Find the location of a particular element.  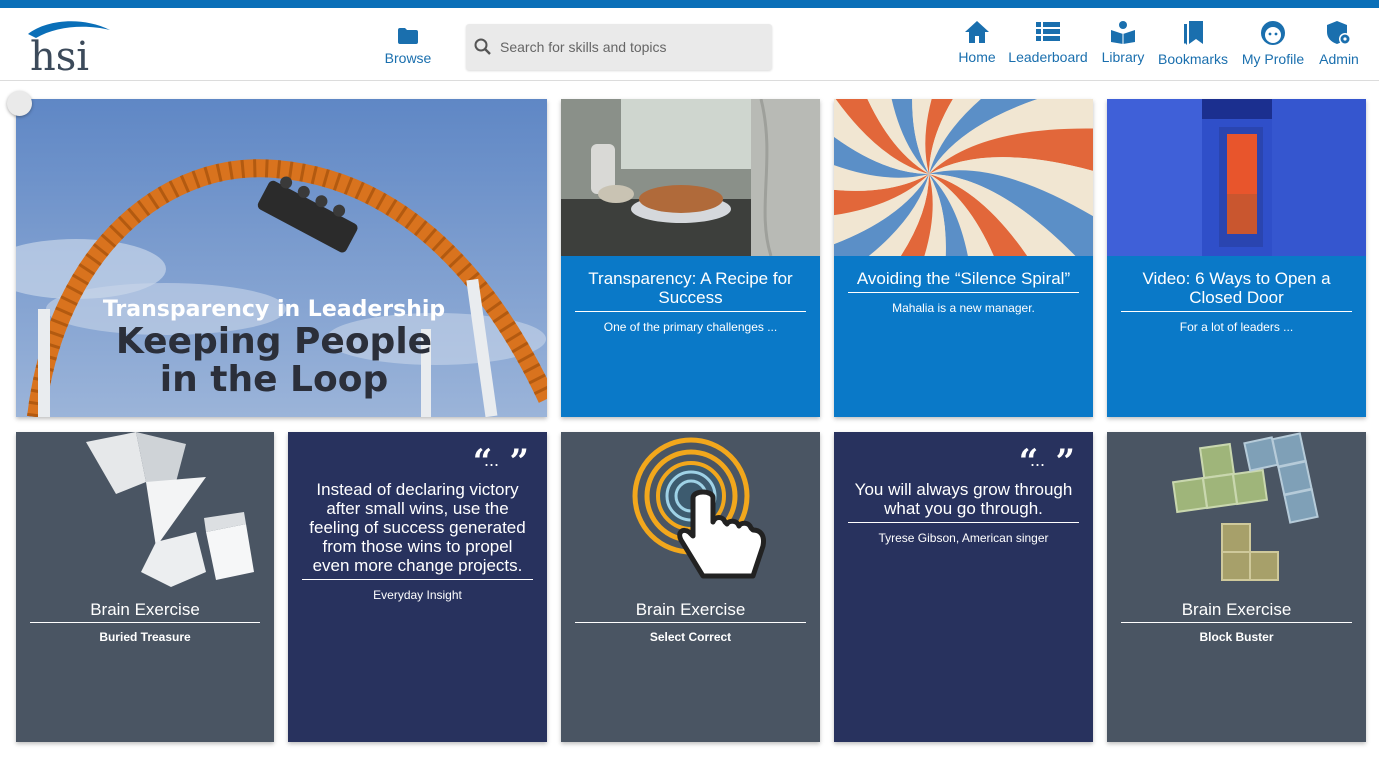

svg-text: hsi is located at coordinates (59, 54).